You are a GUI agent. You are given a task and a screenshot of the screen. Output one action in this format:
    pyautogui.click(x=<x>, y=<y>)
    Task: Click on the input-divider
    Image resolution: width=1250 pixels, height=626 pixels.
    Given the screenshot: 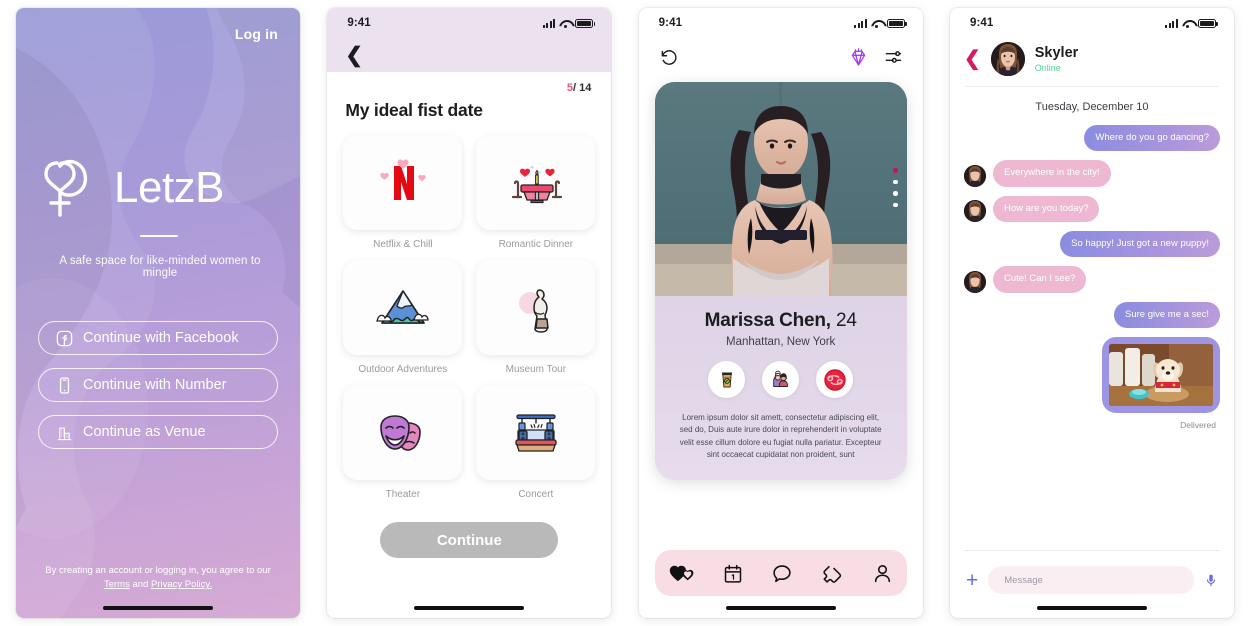 What is the action you would take?
    pyautogui.click(x=1091, y=550)
    